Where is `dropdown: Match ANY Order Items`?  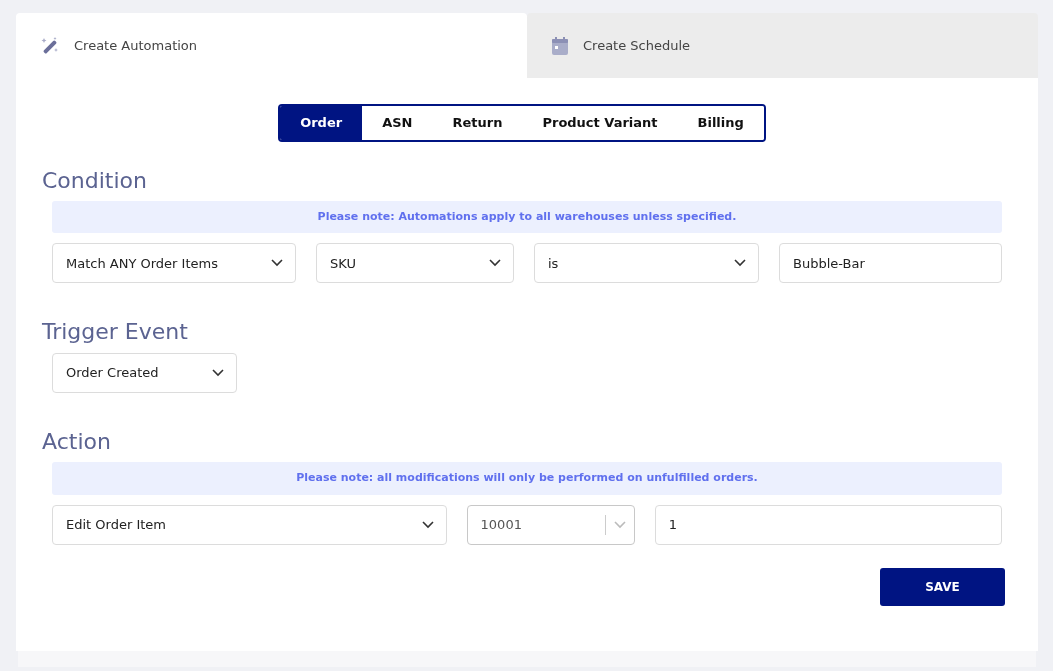
dropdown: Match ANY Order Items is located at coordinates (174, 263).